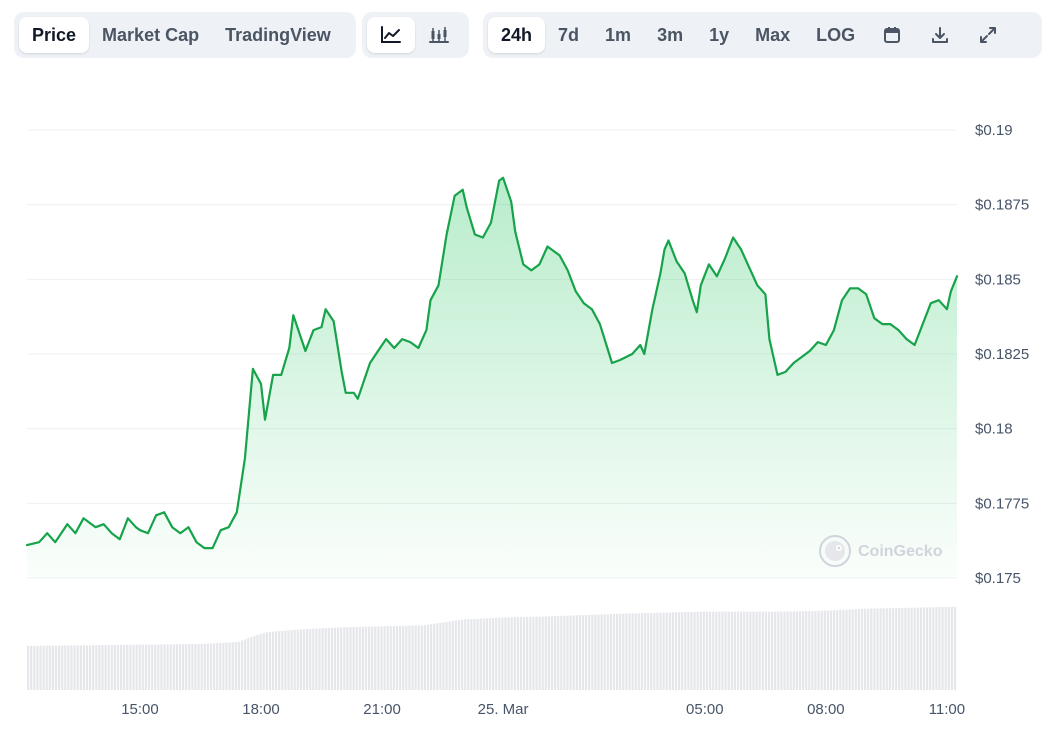 Image resolution: width=1047 pixels, height=735 pixels. I want to click on x-tick-label: 21:00, so click(382, 709).